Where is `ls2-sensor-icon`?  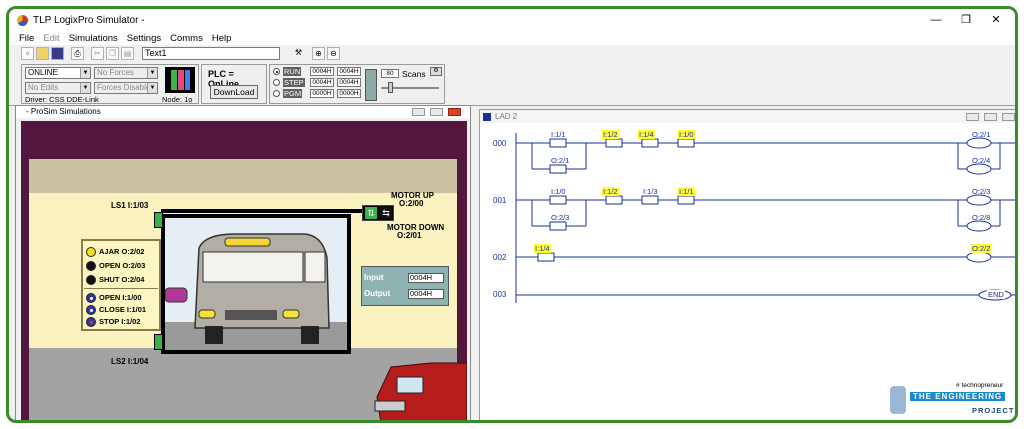 ls2-sensor-icon is located at coordinates (158, 342).